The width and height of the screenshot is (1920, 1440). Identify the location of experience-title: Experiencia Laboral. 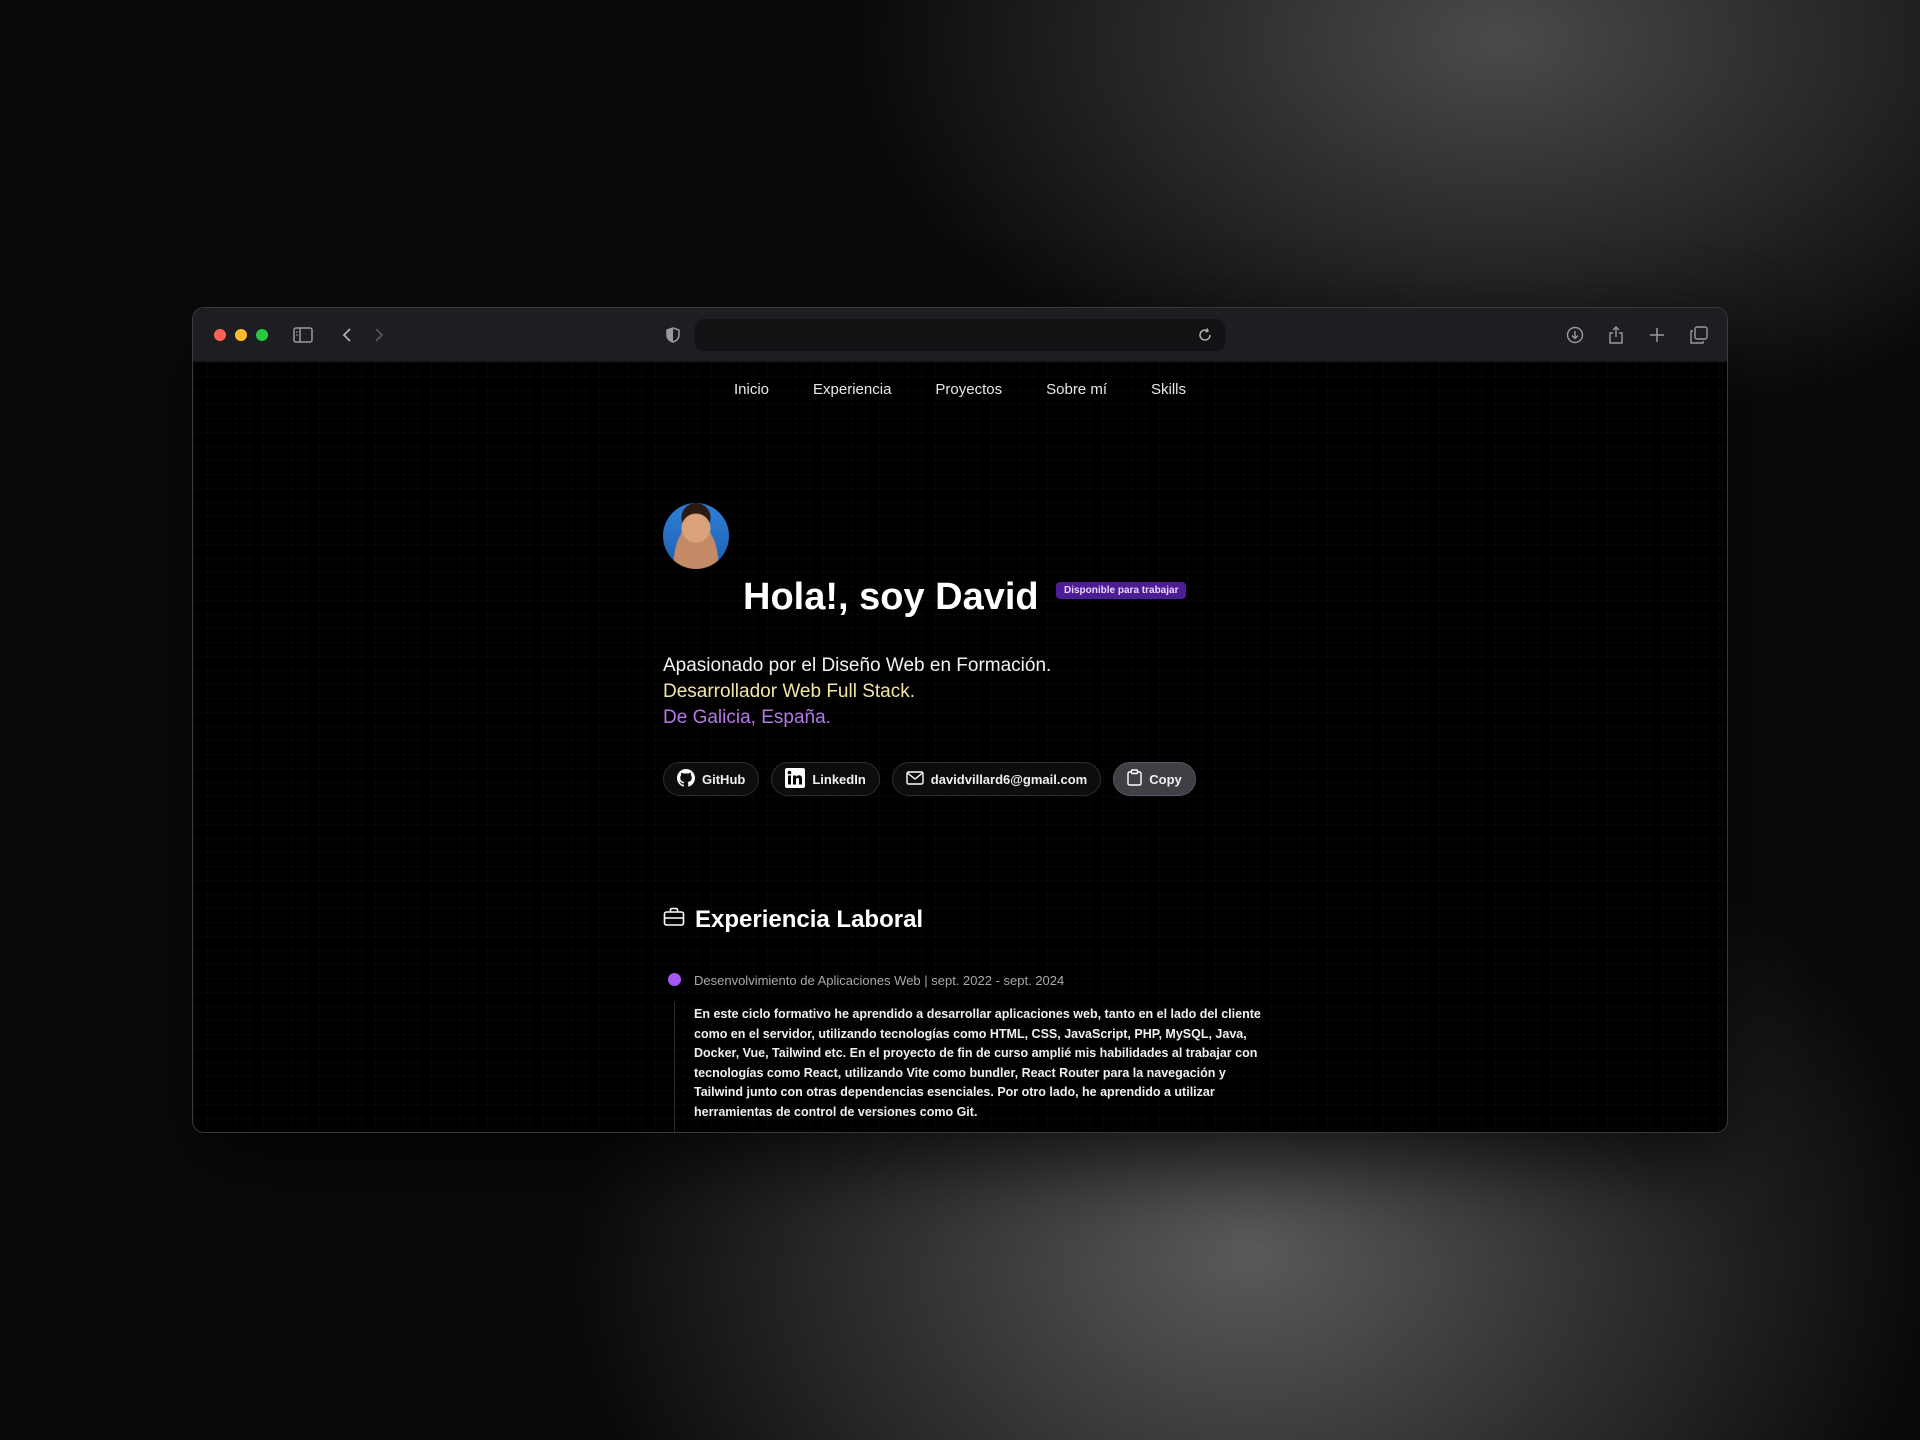
(809, 919).